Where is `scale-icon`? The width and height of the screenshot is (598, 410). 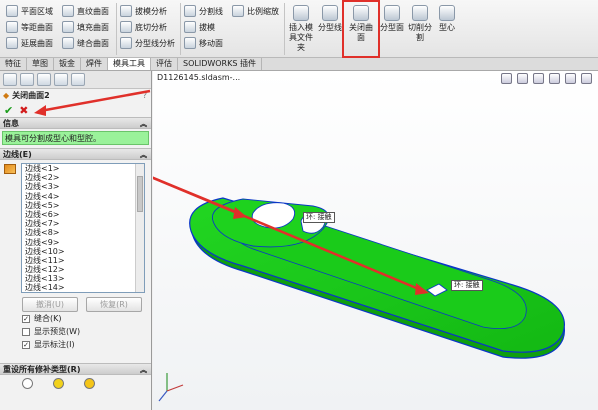 scale-icon is located at coordinates (238, 11).